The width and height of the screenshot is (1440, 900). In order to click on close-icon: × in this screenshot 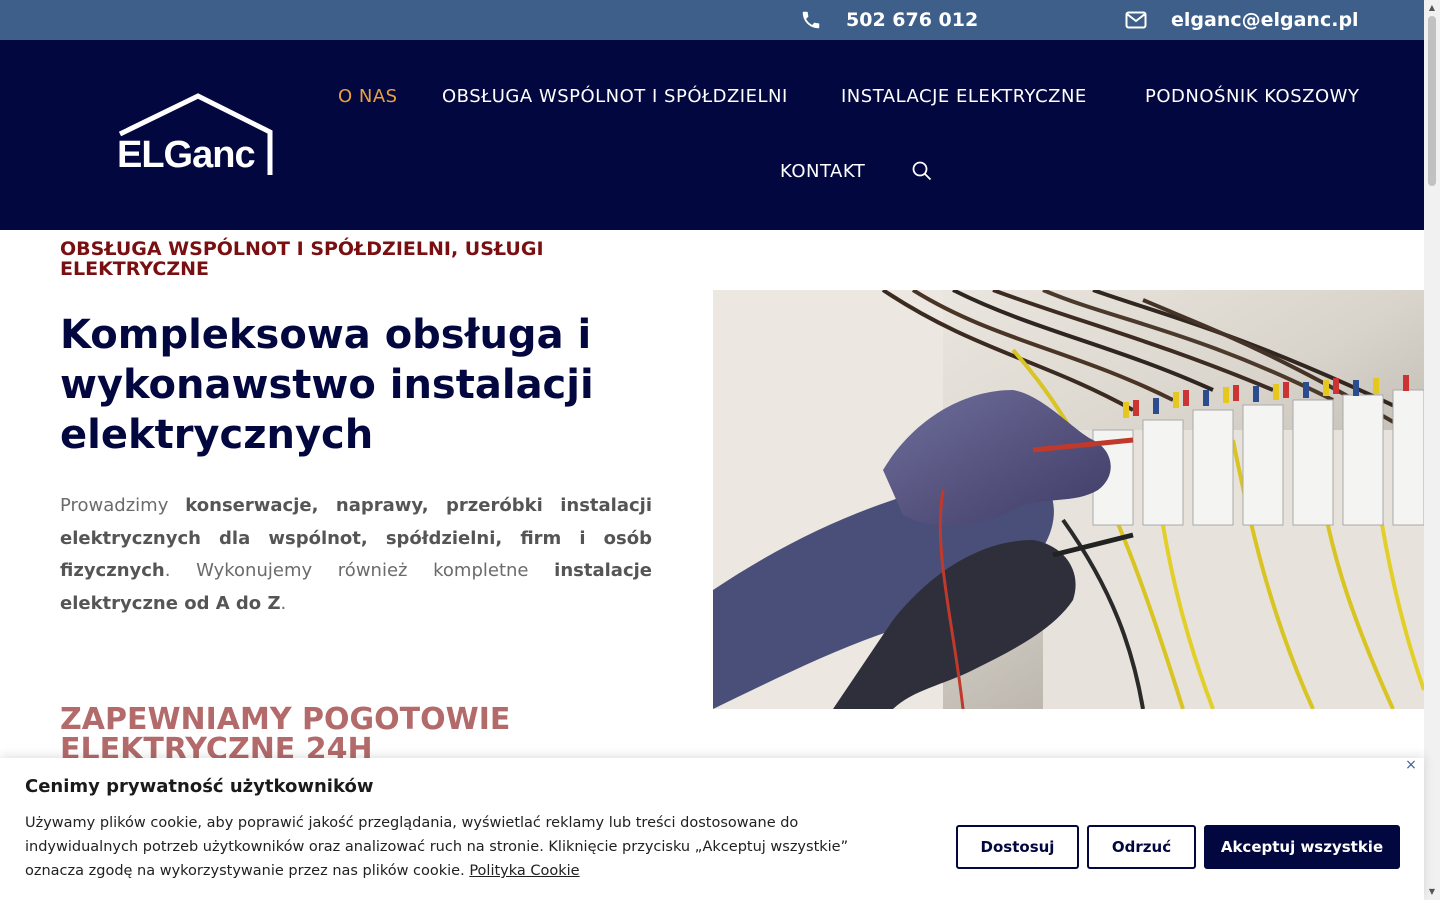, I will do `click(1411, 765)`.